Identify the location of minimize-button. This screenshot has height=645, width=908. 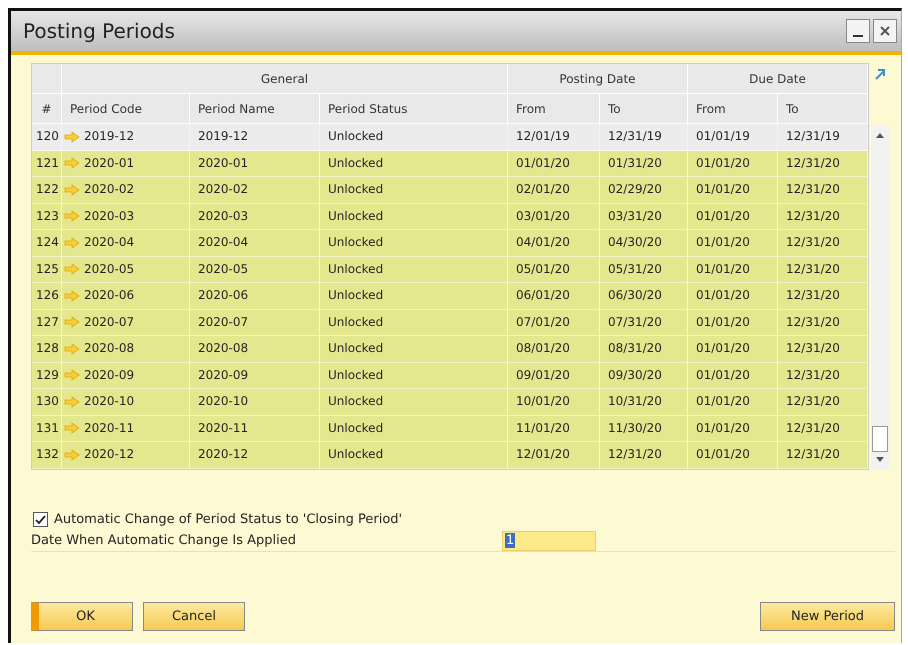
(858, 31).